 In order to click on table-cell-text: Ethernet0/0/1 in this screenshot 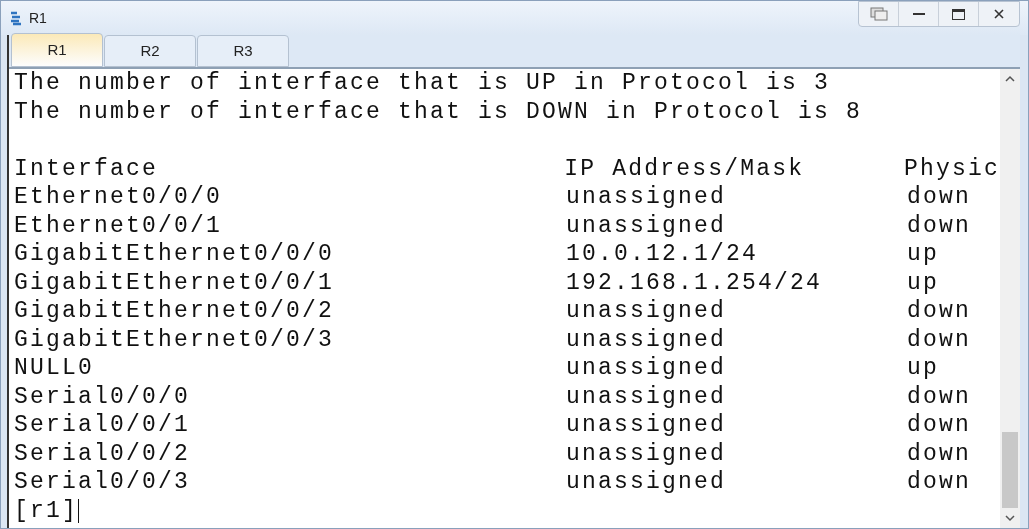, I will do `click(119, 226)`.